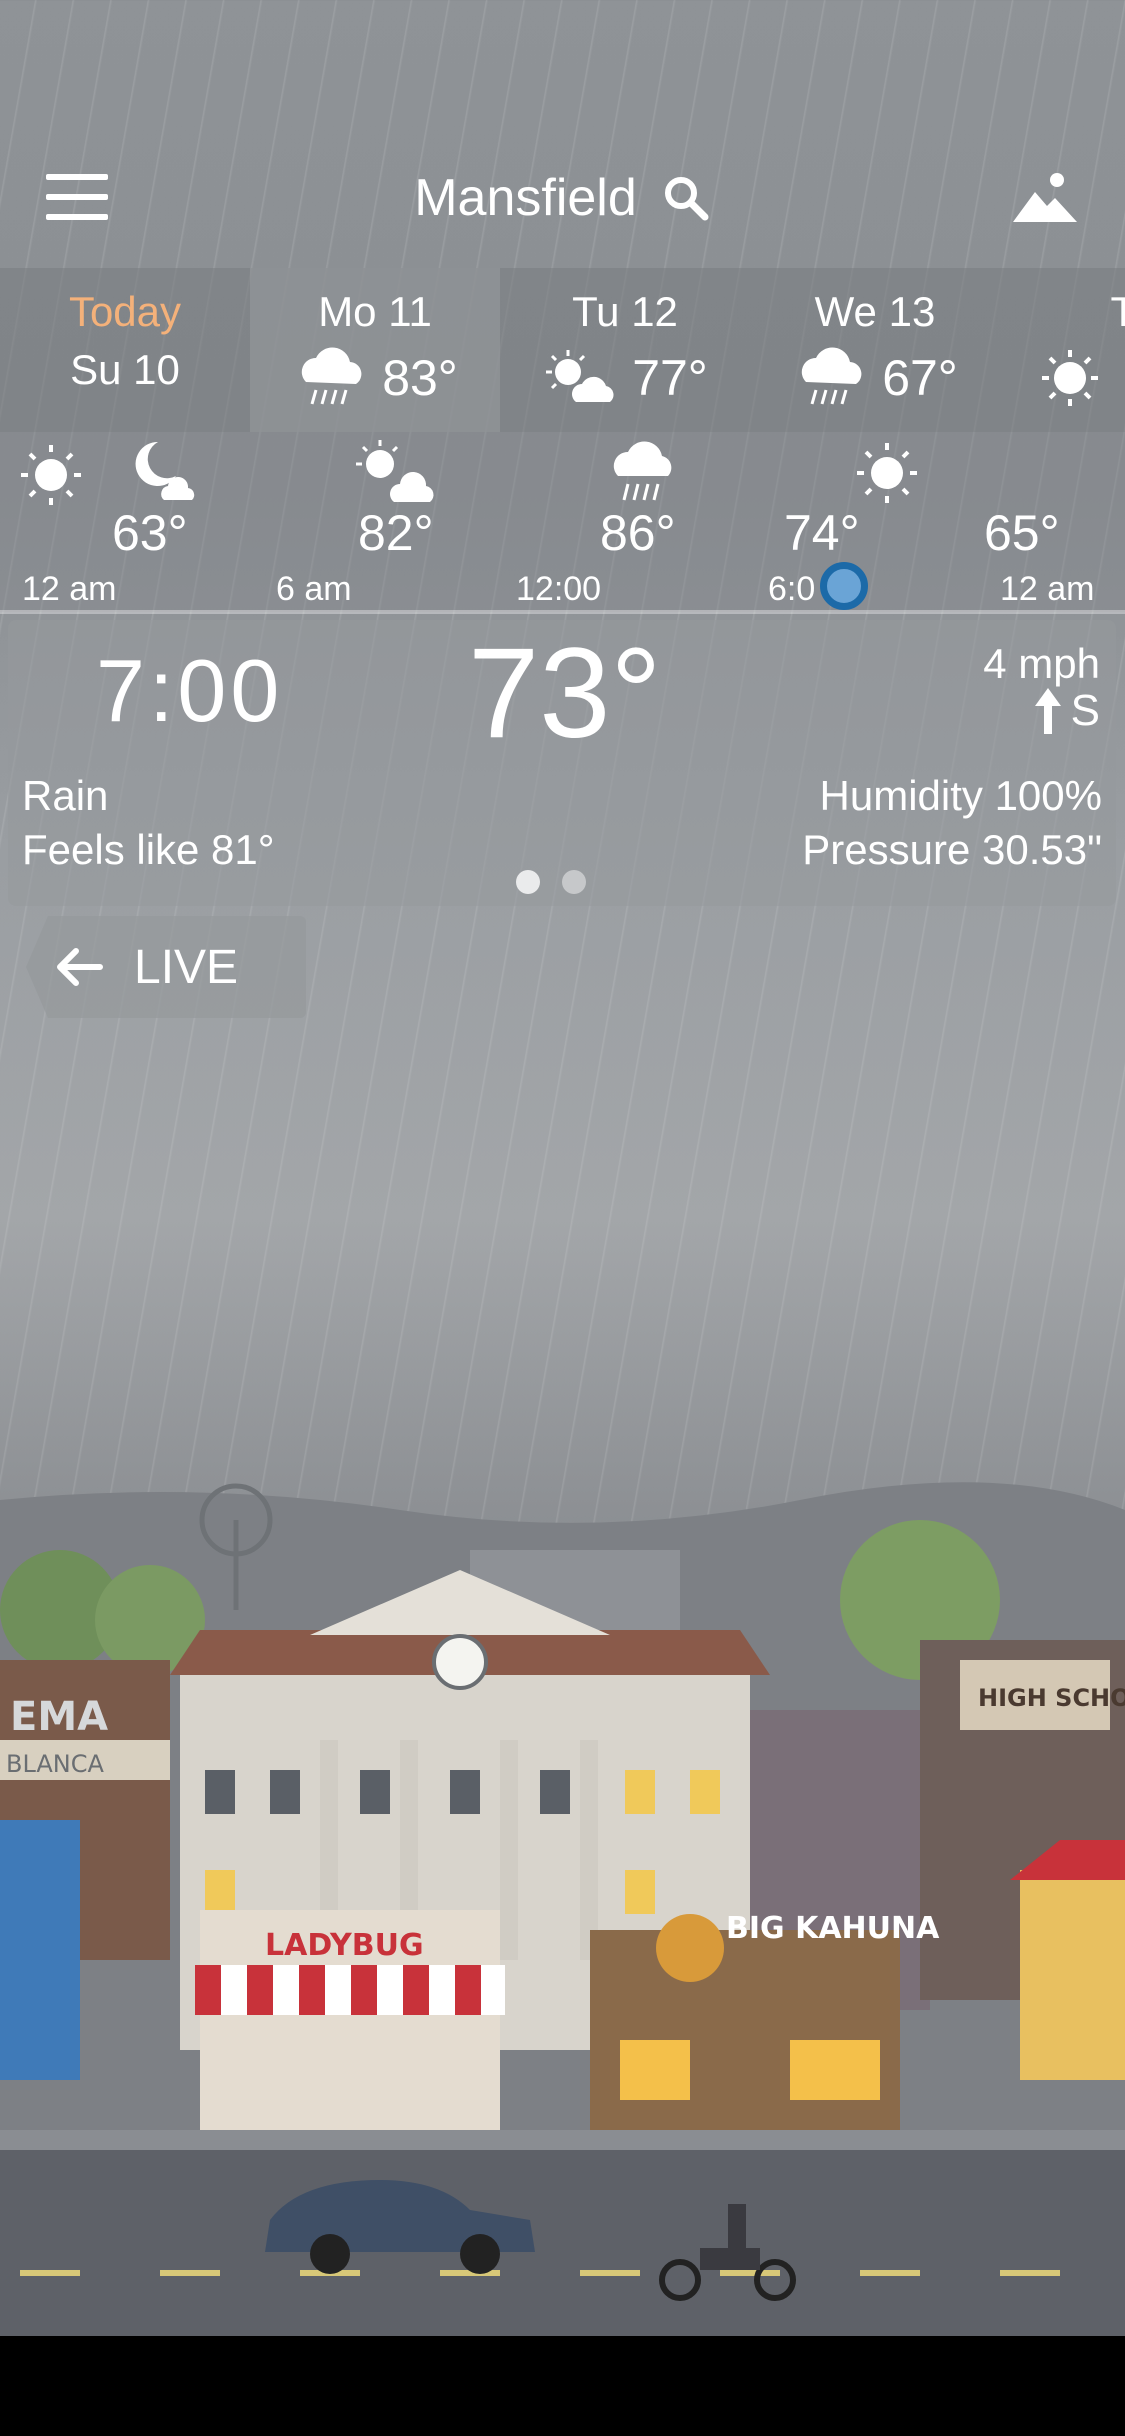 Image resolution: width=1125 pixels, height=2436 pixels. Describe the element at coordinates (350, 1990) in the screenshot. I see `awning` at that location.